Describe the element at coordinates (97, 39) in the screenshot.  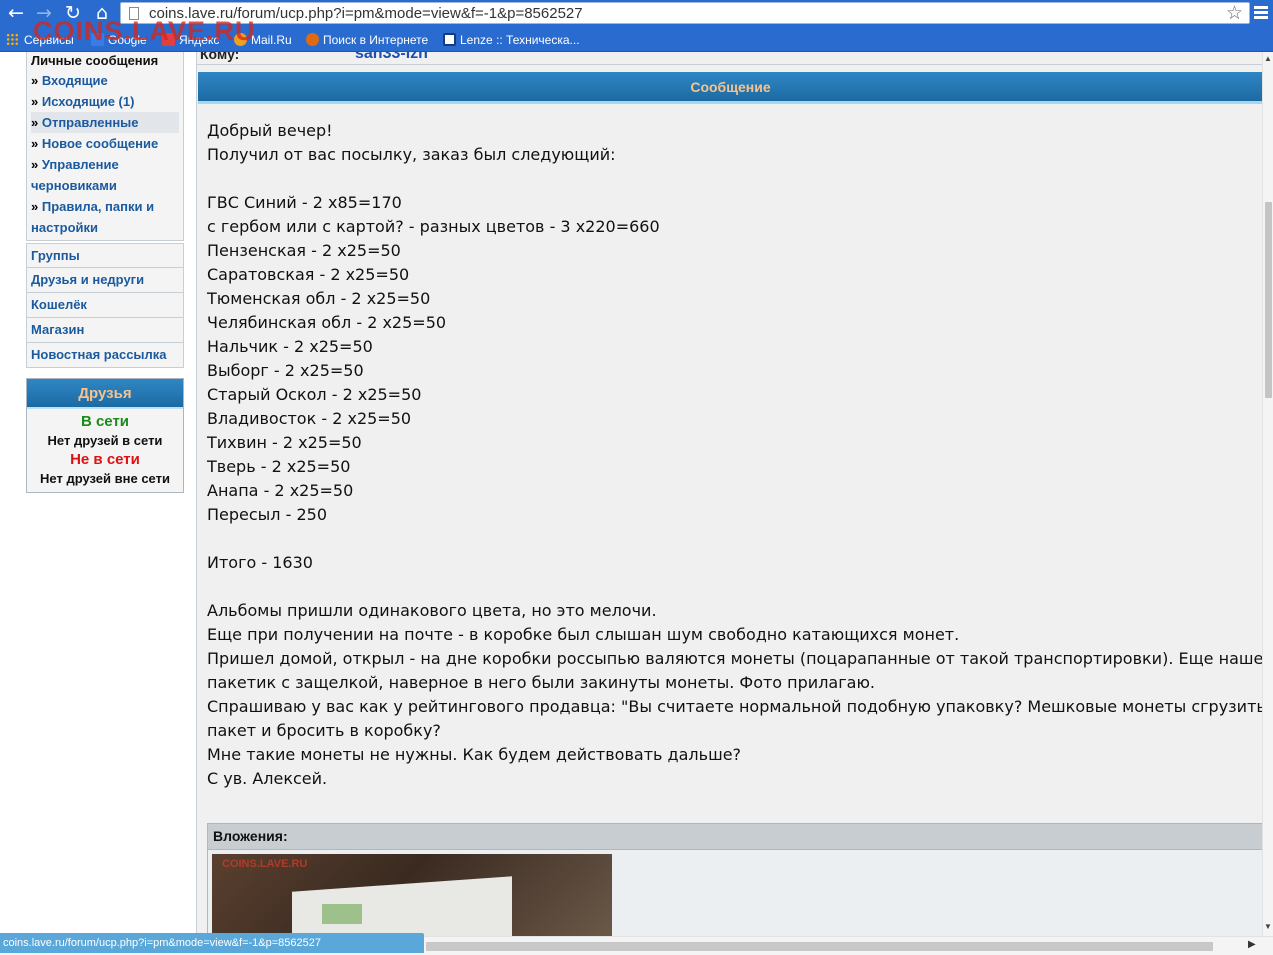
I see `google-icon` at that location.